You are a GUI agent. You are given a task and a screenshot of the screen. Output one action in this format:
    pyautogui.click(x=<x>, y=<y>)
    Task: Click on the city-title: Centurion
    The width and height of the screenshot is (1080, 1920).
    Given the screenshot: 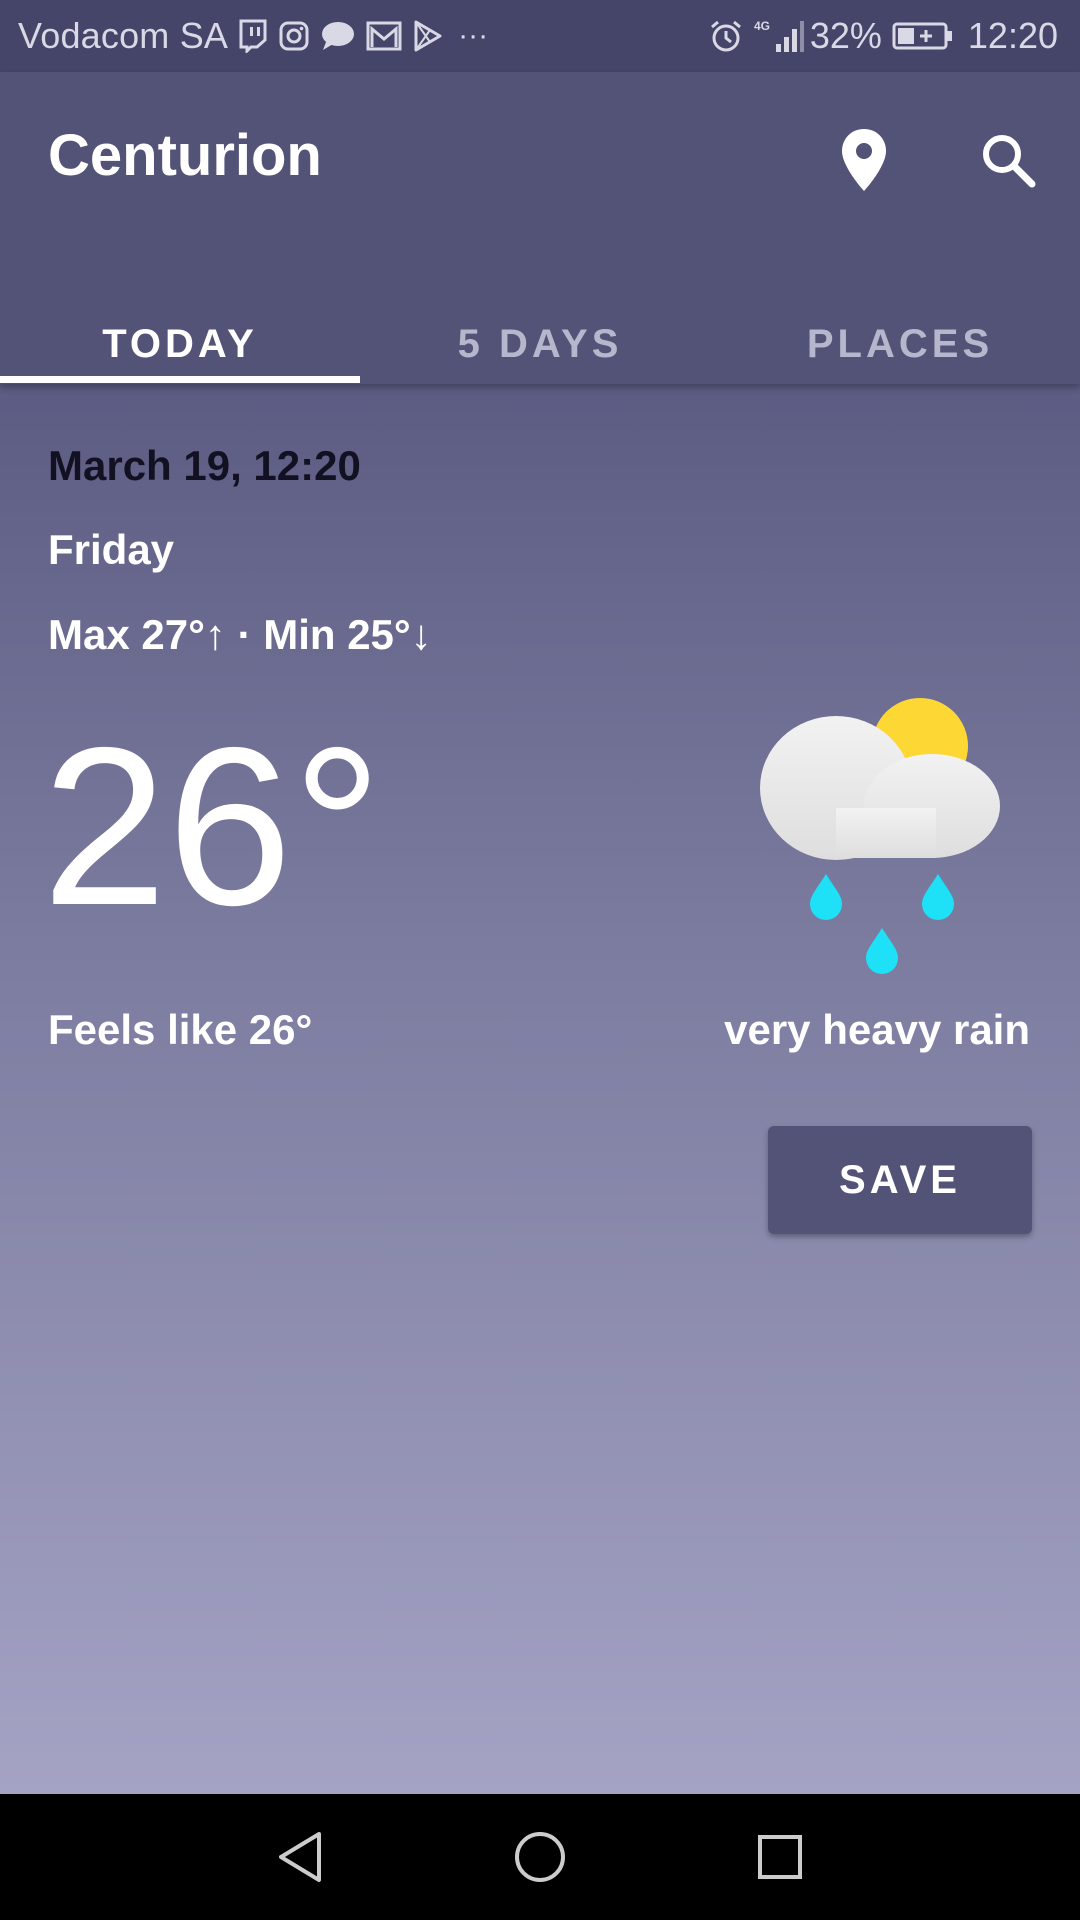 What is the action you would take?
    pyautogui.click(x=185, y=155)
    